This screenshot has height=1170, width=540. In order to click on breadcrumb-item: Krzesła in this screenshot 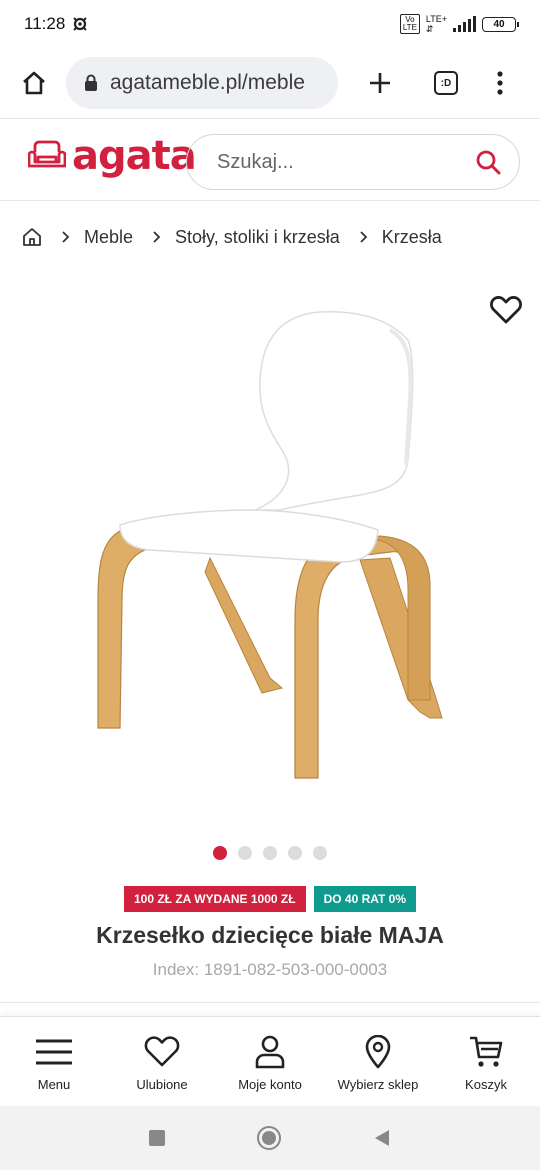, I will do `click(412, 237)`.